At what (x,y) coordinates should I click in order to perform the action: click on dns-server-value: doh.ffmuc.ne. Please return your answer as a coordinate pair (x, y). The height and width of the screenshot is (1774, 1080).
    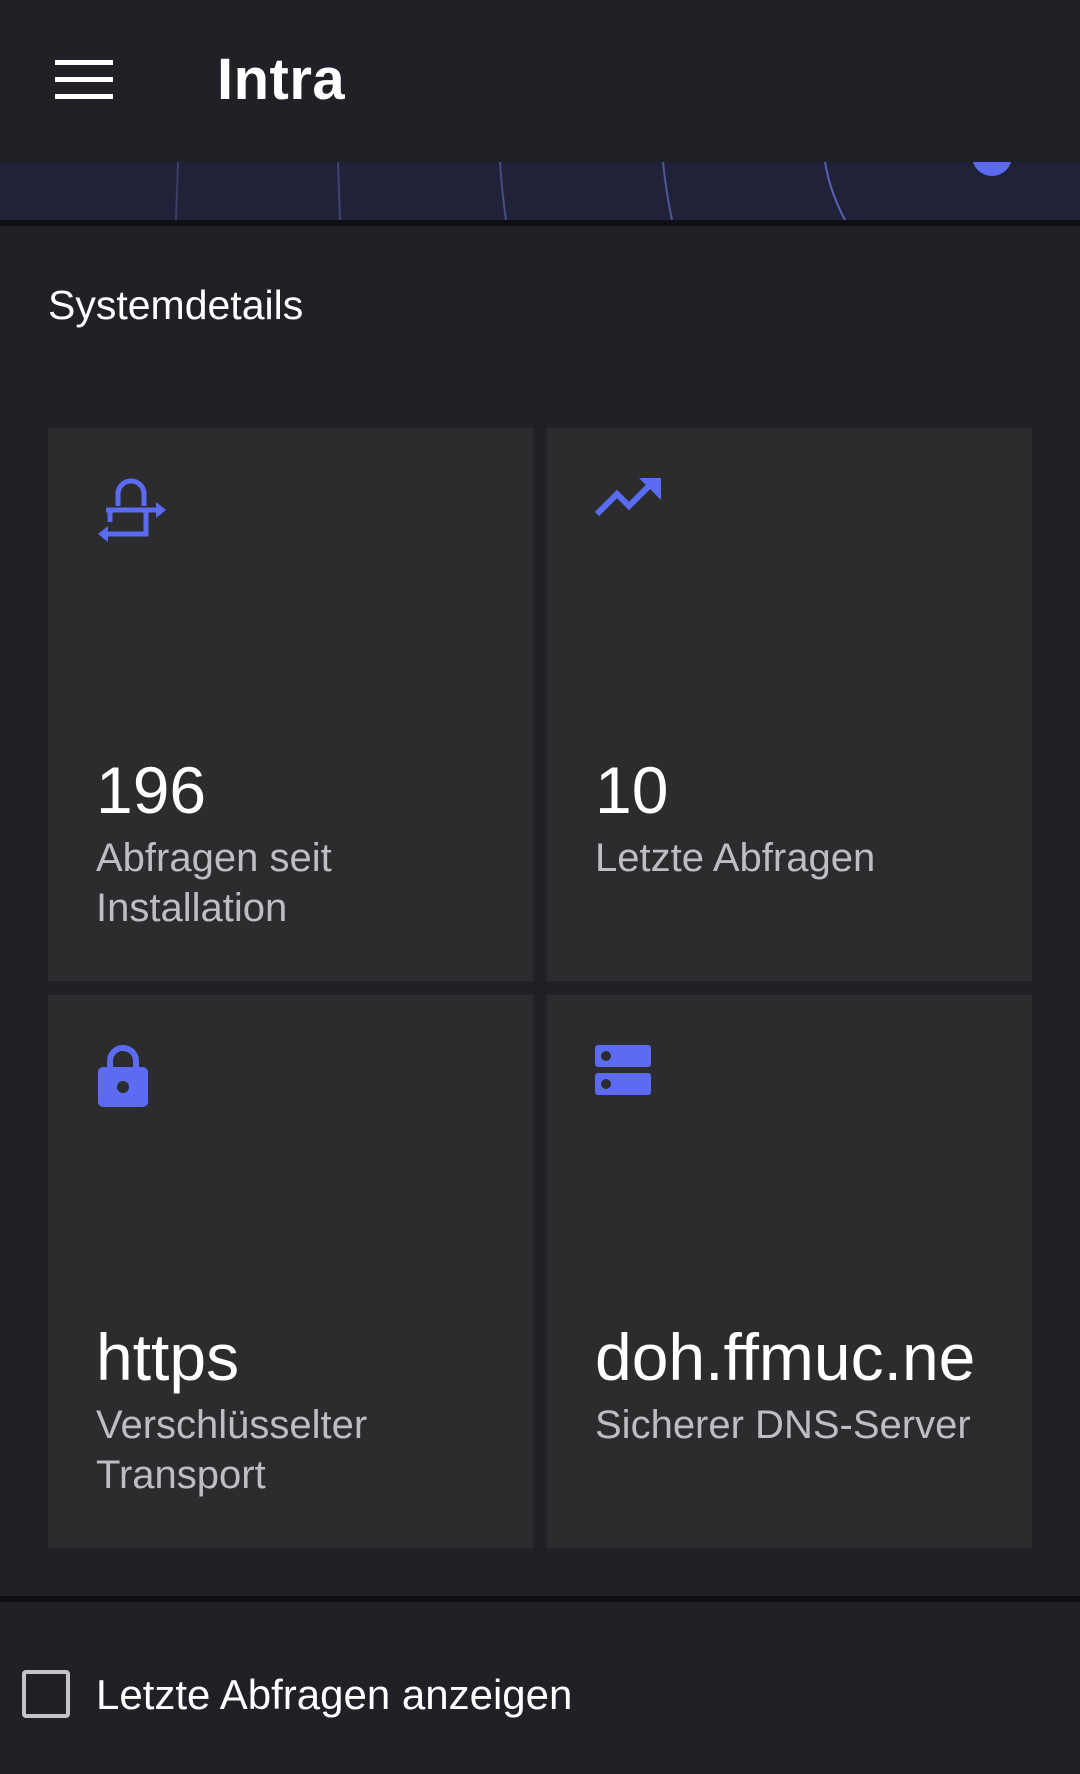
    Looking at the image, I should click on (785, 1357).